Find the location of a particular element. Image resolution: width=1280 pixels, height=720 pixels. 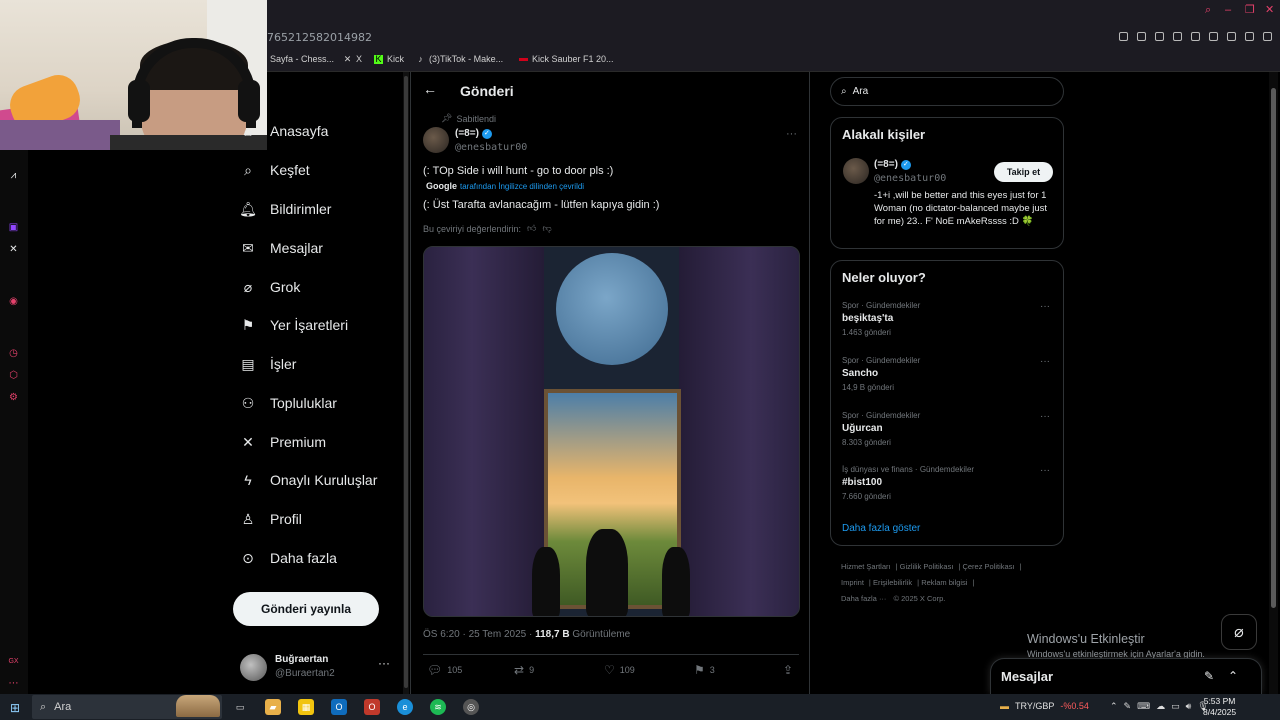

windows-start-icon: ⊞ is located at coordinates (15, 708).